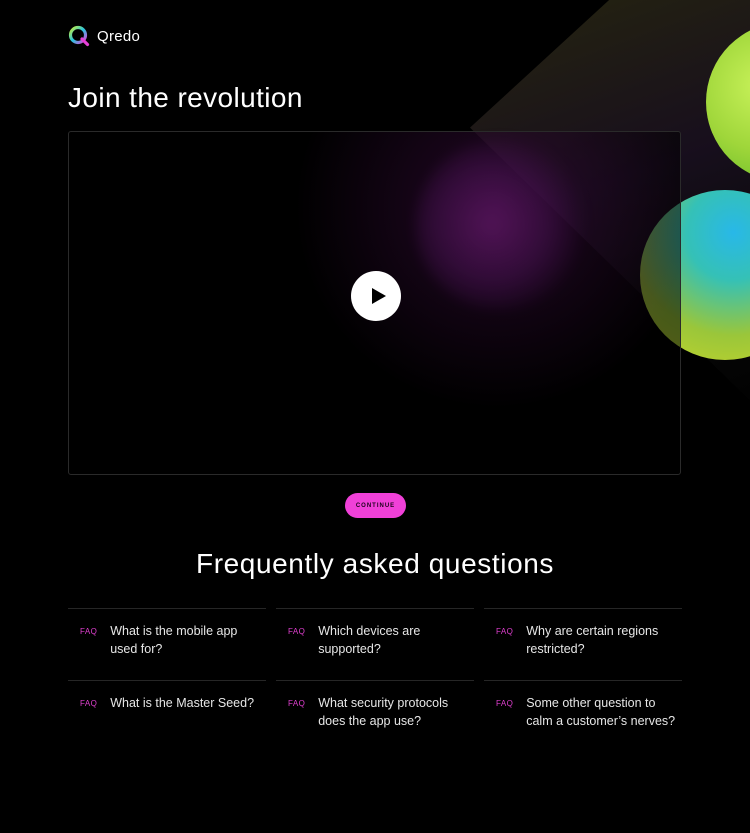 The height and width of the screenshot is (833, 750). I want to click on play-icon, so click(378, 296).